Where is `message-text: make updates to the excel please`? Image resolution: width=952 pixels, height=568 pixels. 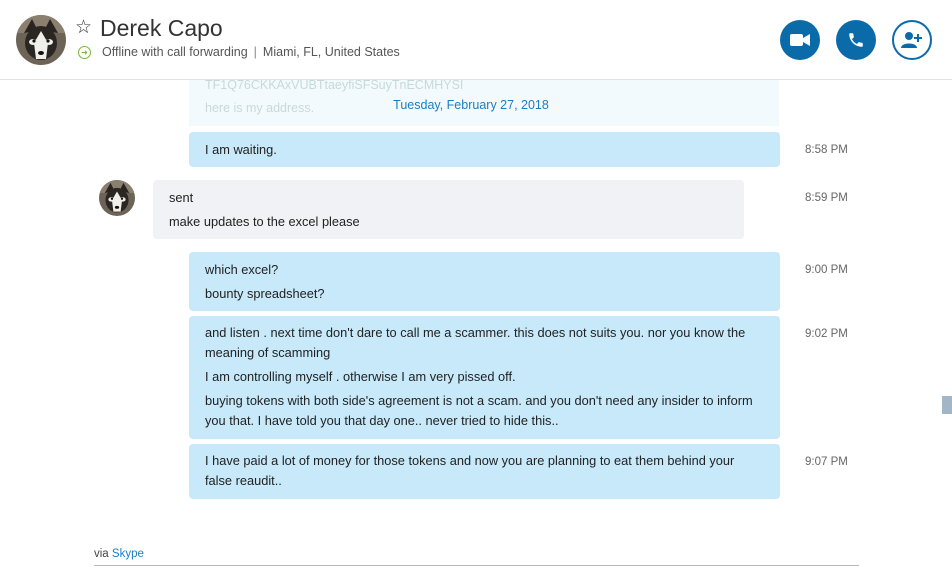
message-text: make updates to the excel please is located at coordinates (264, 221).